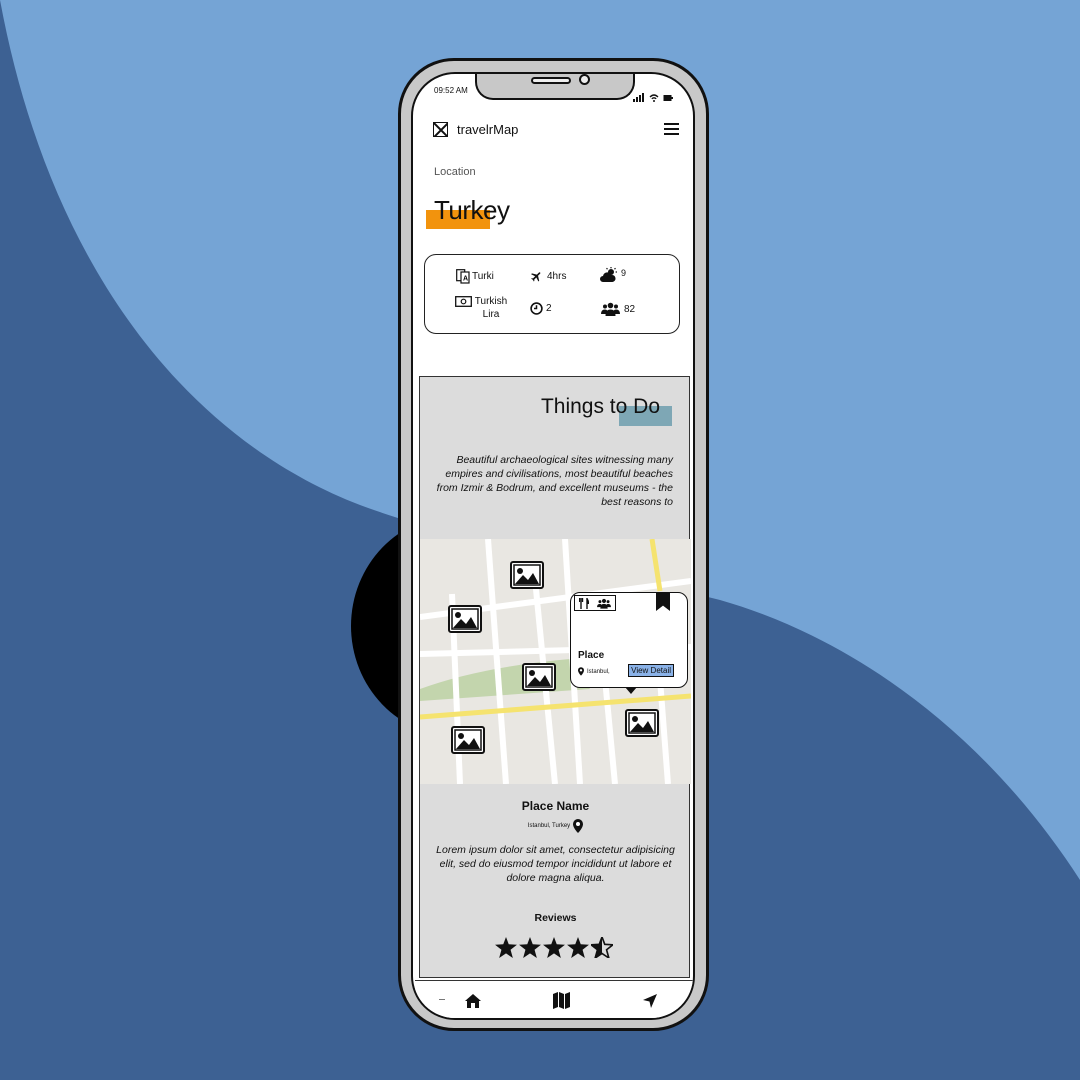 This screenshot has height=1080, width=1080. I want to click on navigate-icon, so click(649, 1000).